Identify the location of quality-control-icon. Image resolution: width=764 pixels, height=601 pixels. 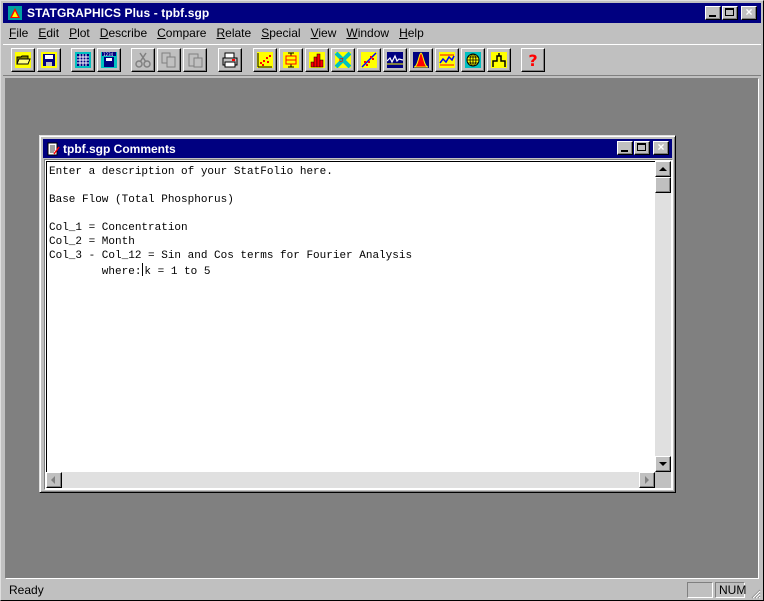
(447, 60).